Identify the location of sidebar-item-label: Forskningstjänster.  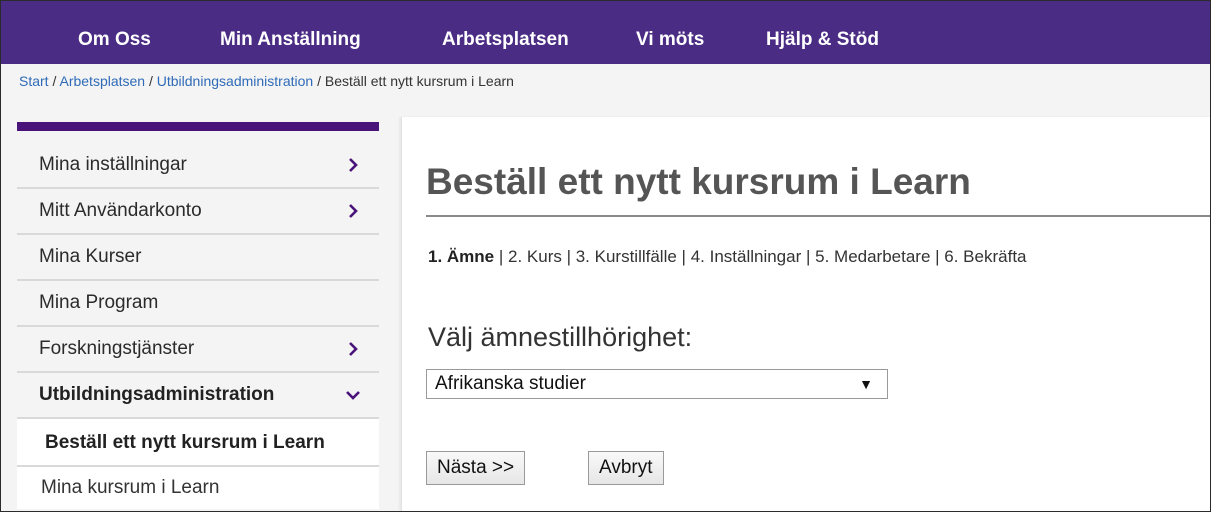
(117, 348).